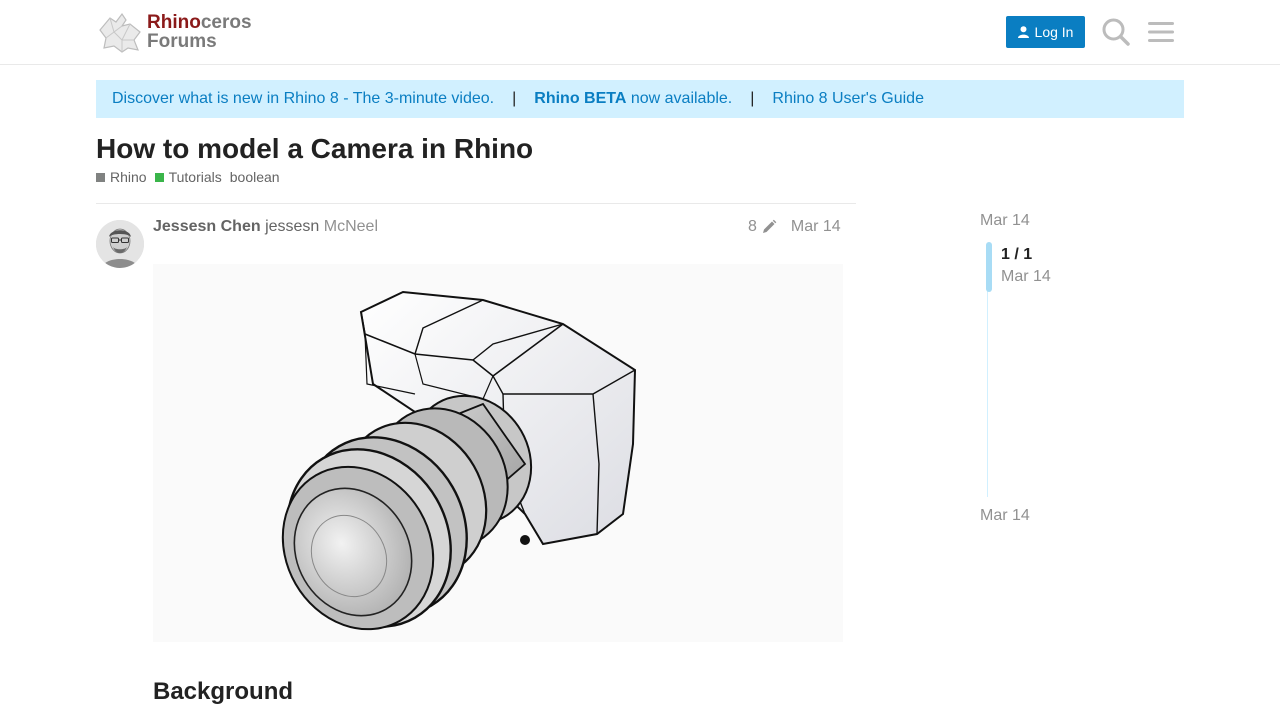  I want to click on category-rhino: Rhino, so click(121, 177).